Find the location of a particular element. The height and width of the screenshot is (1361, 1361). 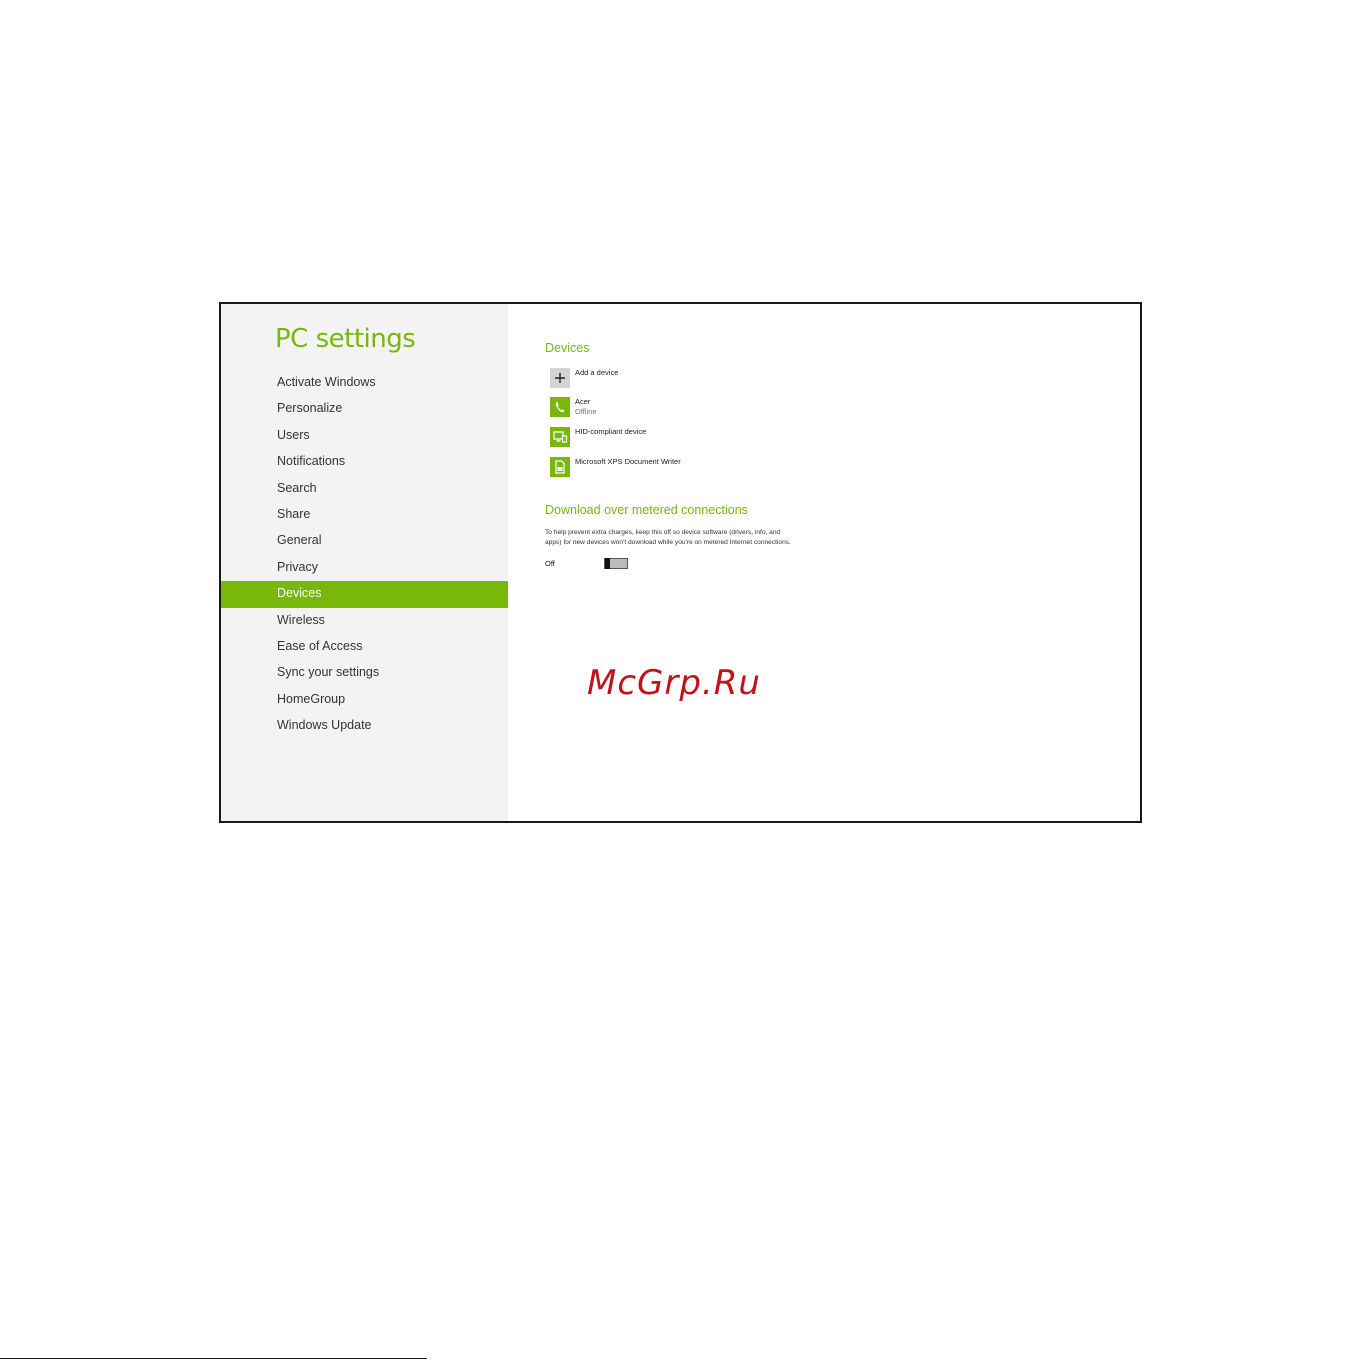

sidebar-item-general: General is located at coordinates (364, 541).